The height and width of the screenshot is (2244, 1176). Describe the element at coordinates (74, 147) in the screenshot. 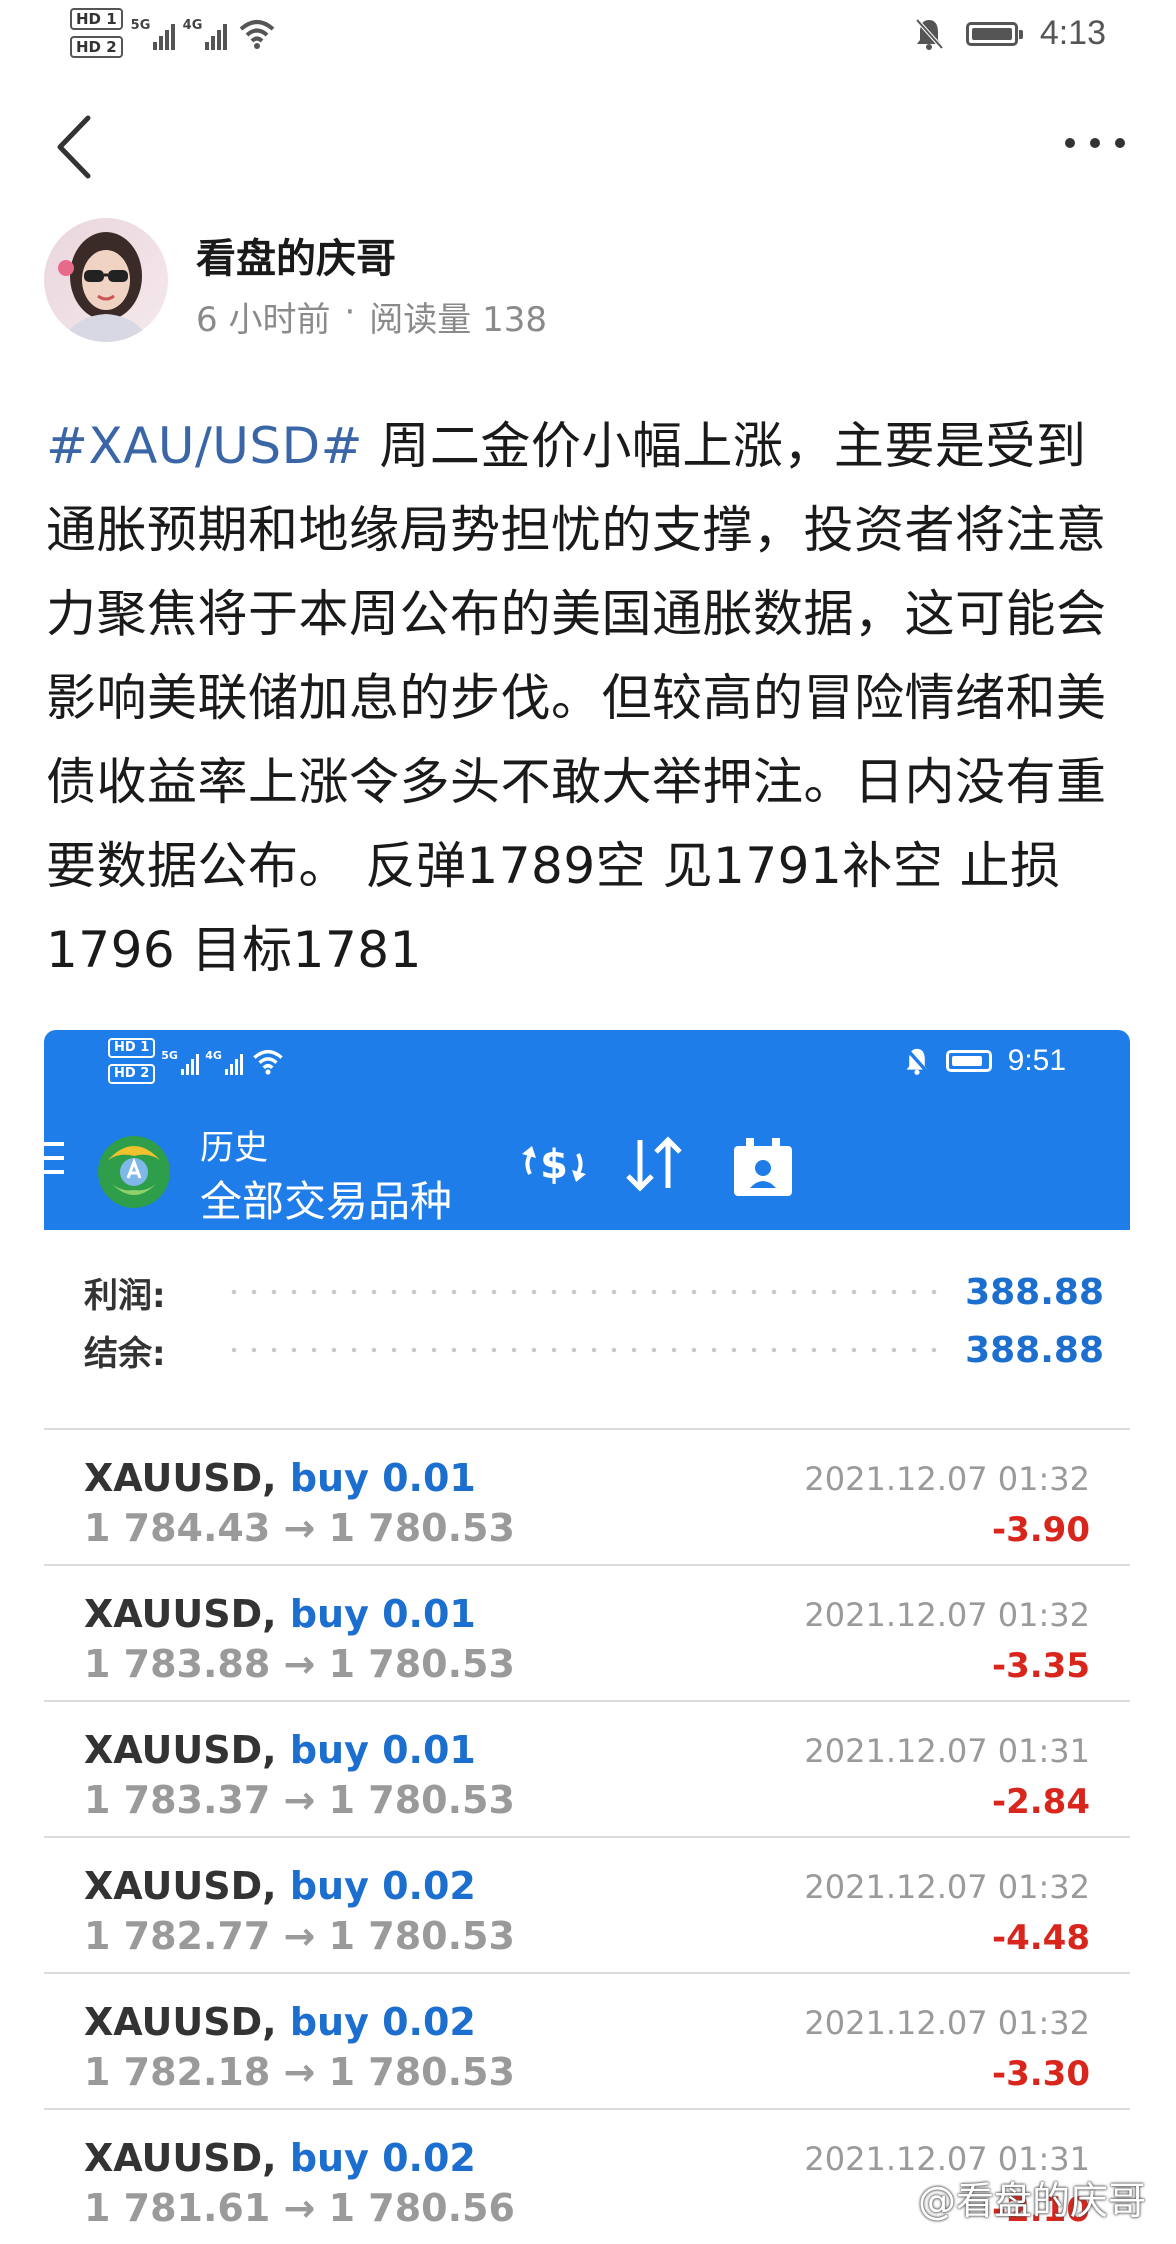

I see `back-chevron-icon` at that location.